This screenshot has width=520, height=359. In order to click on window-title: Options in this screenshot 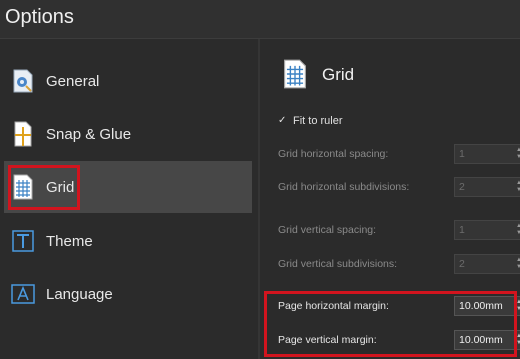, I will do `click(39, 17)`.